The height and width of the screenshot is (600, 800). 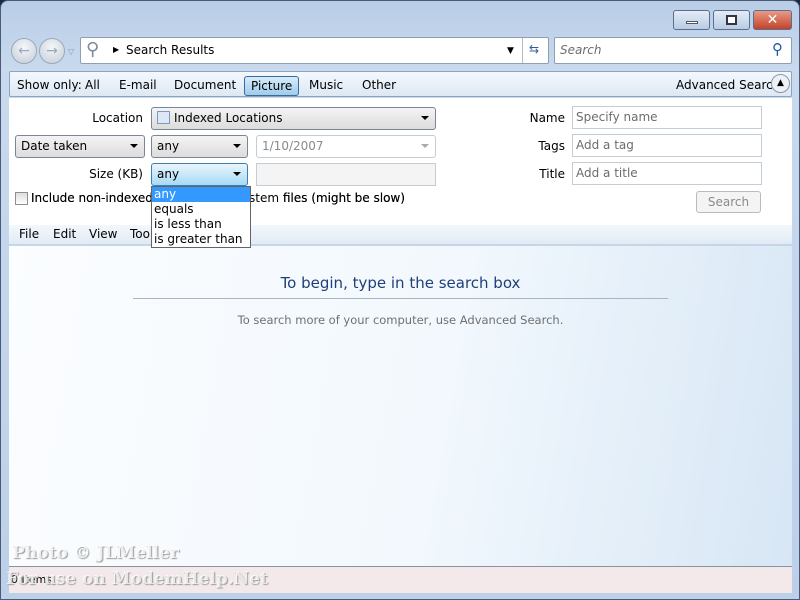 I want to click on address-bar: ⚲ ▶ Search Results ▼ ⇆, so click(x=314, y=50).